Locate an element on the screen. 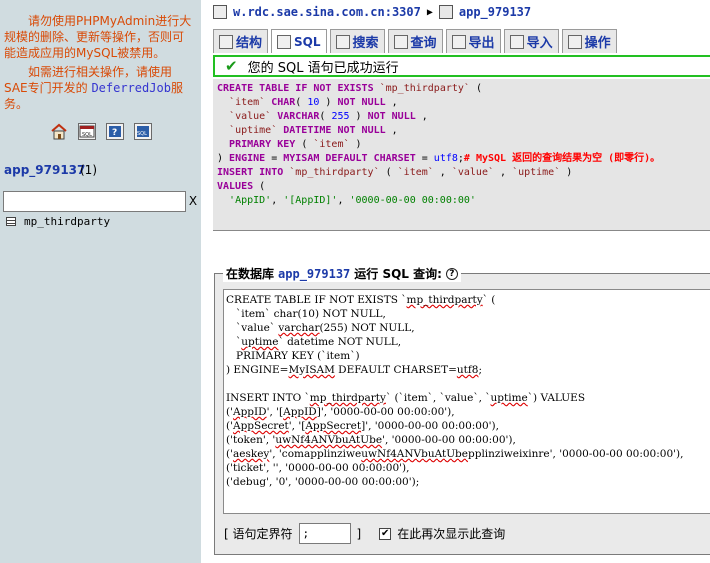 The height and width of the screenshot is (563, 710). sidebar-warning-deferredjob: 如需进行相关操作，请使用SAE专门开发的 DeferredJob服务。 is located at coordinates (99, 88).